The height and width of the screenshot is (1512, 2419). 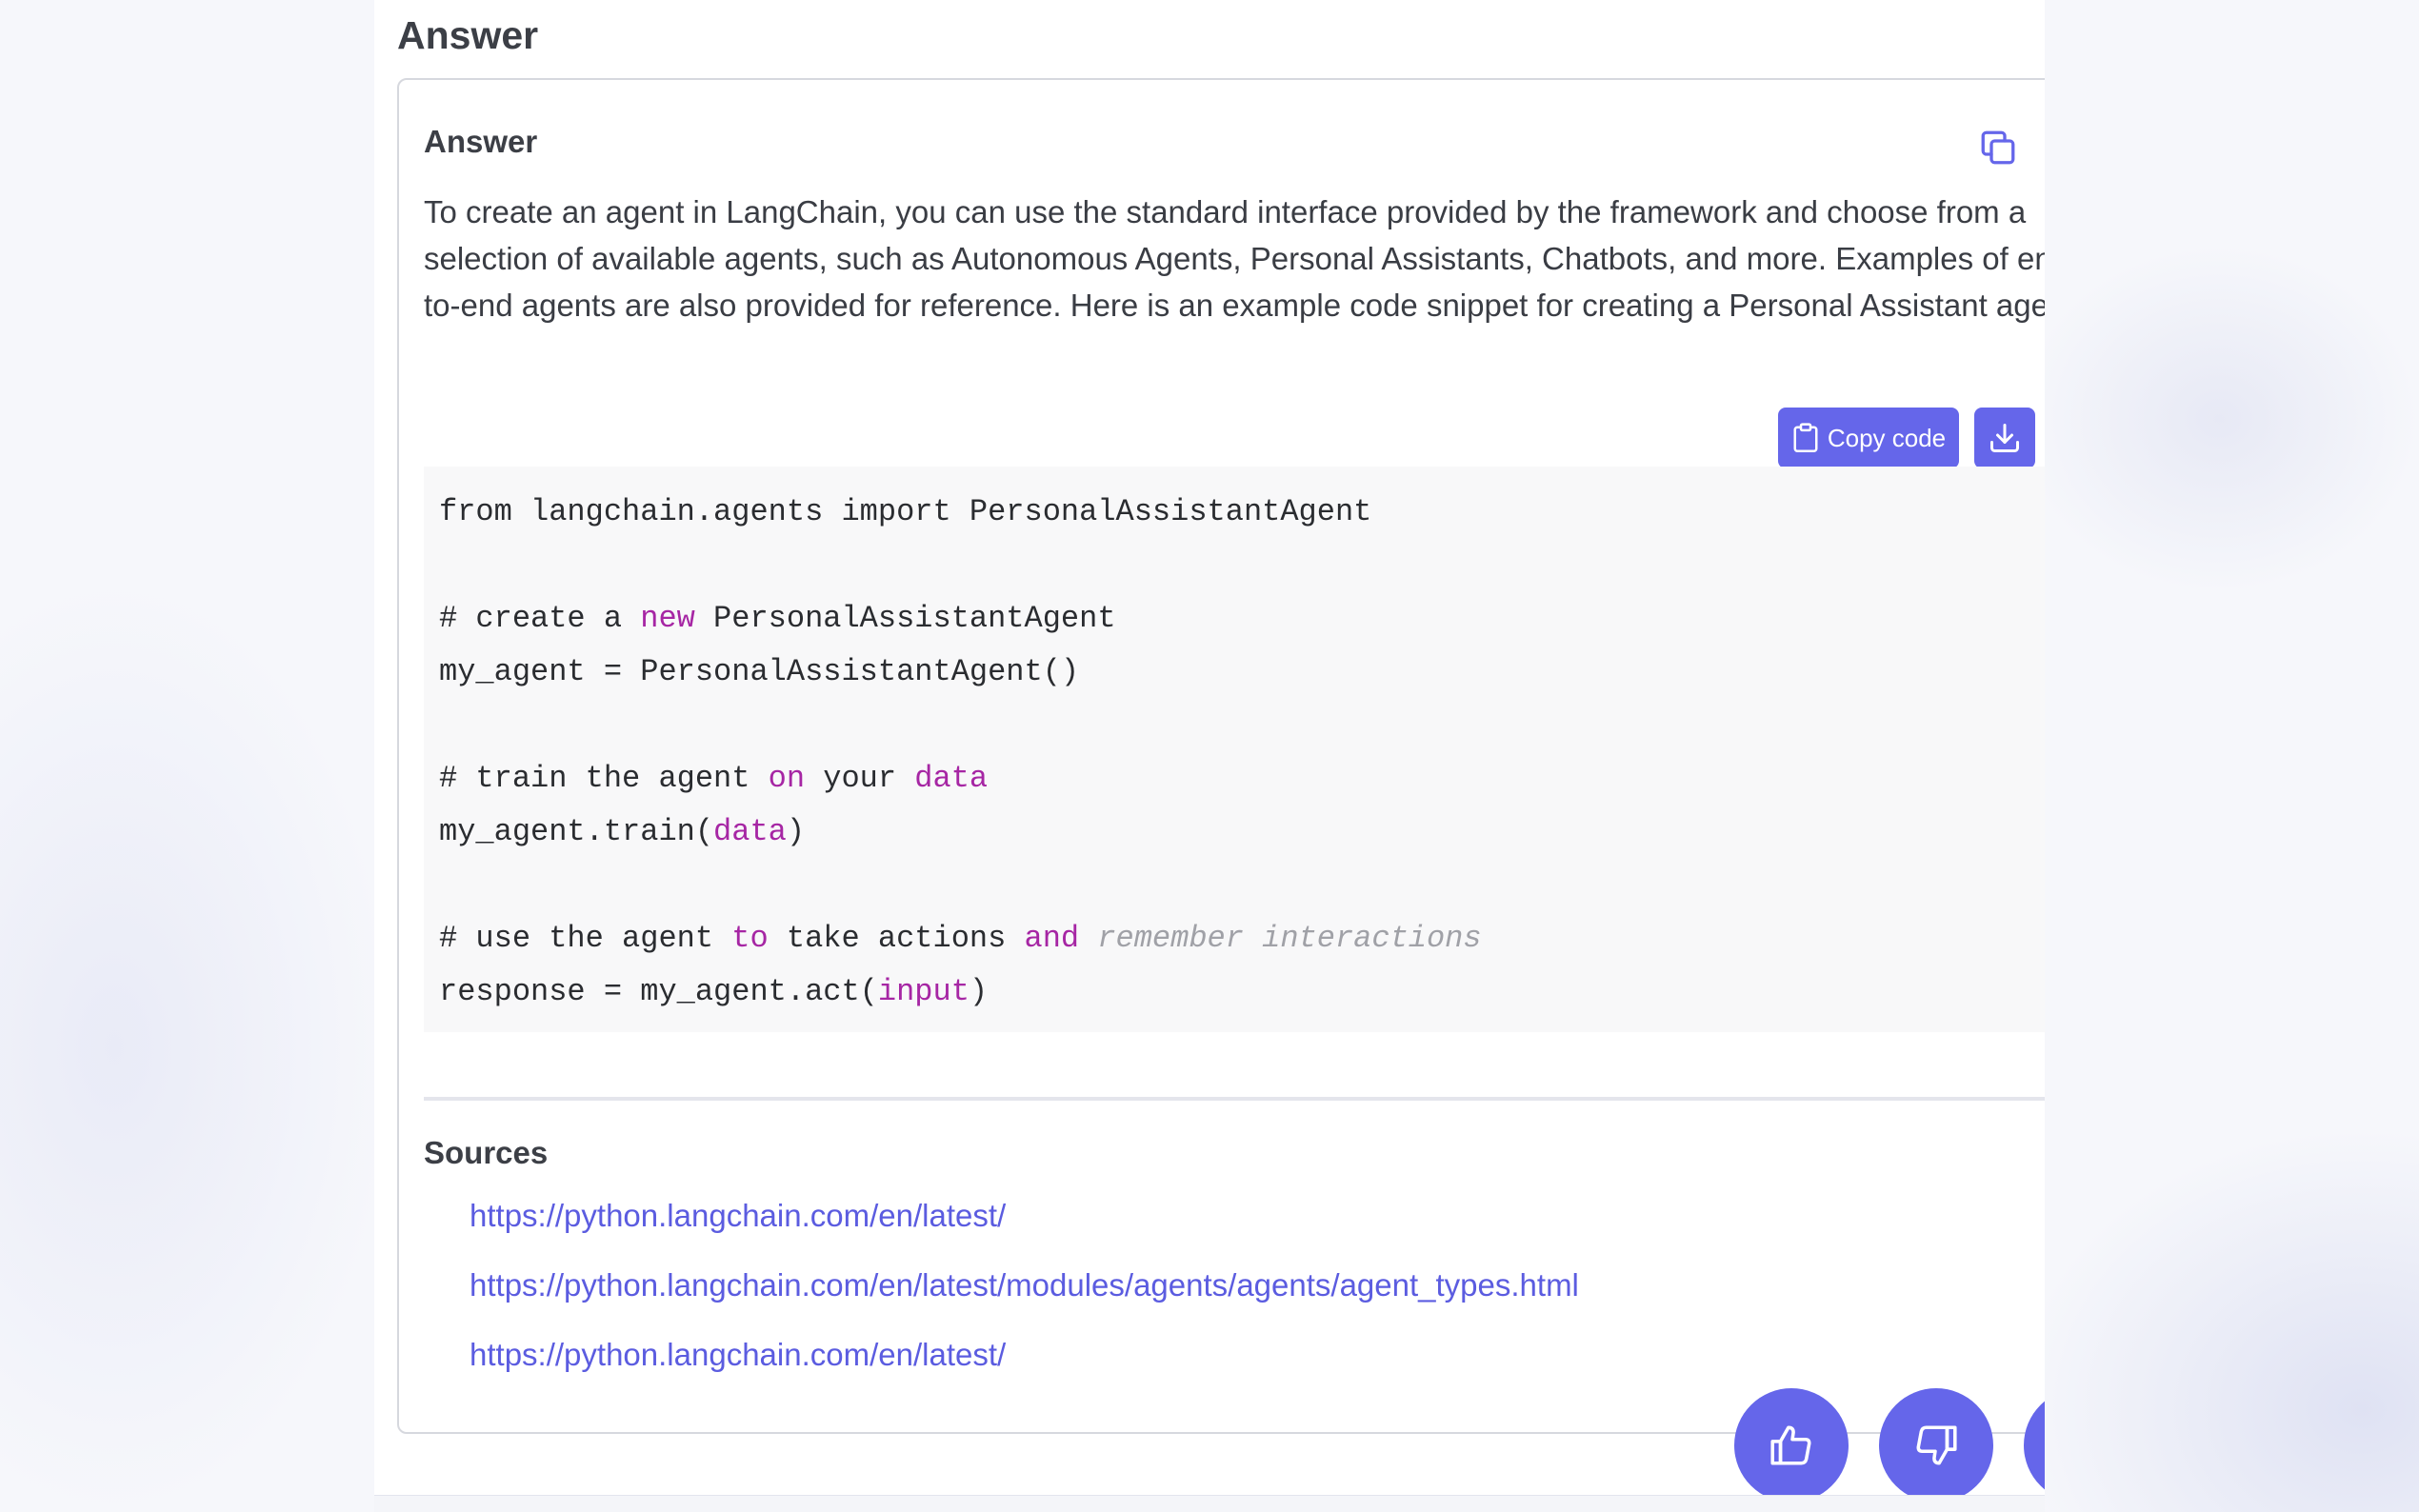 I want to click on code-line: my_agent.train(data), so click(x=1242, y=832).